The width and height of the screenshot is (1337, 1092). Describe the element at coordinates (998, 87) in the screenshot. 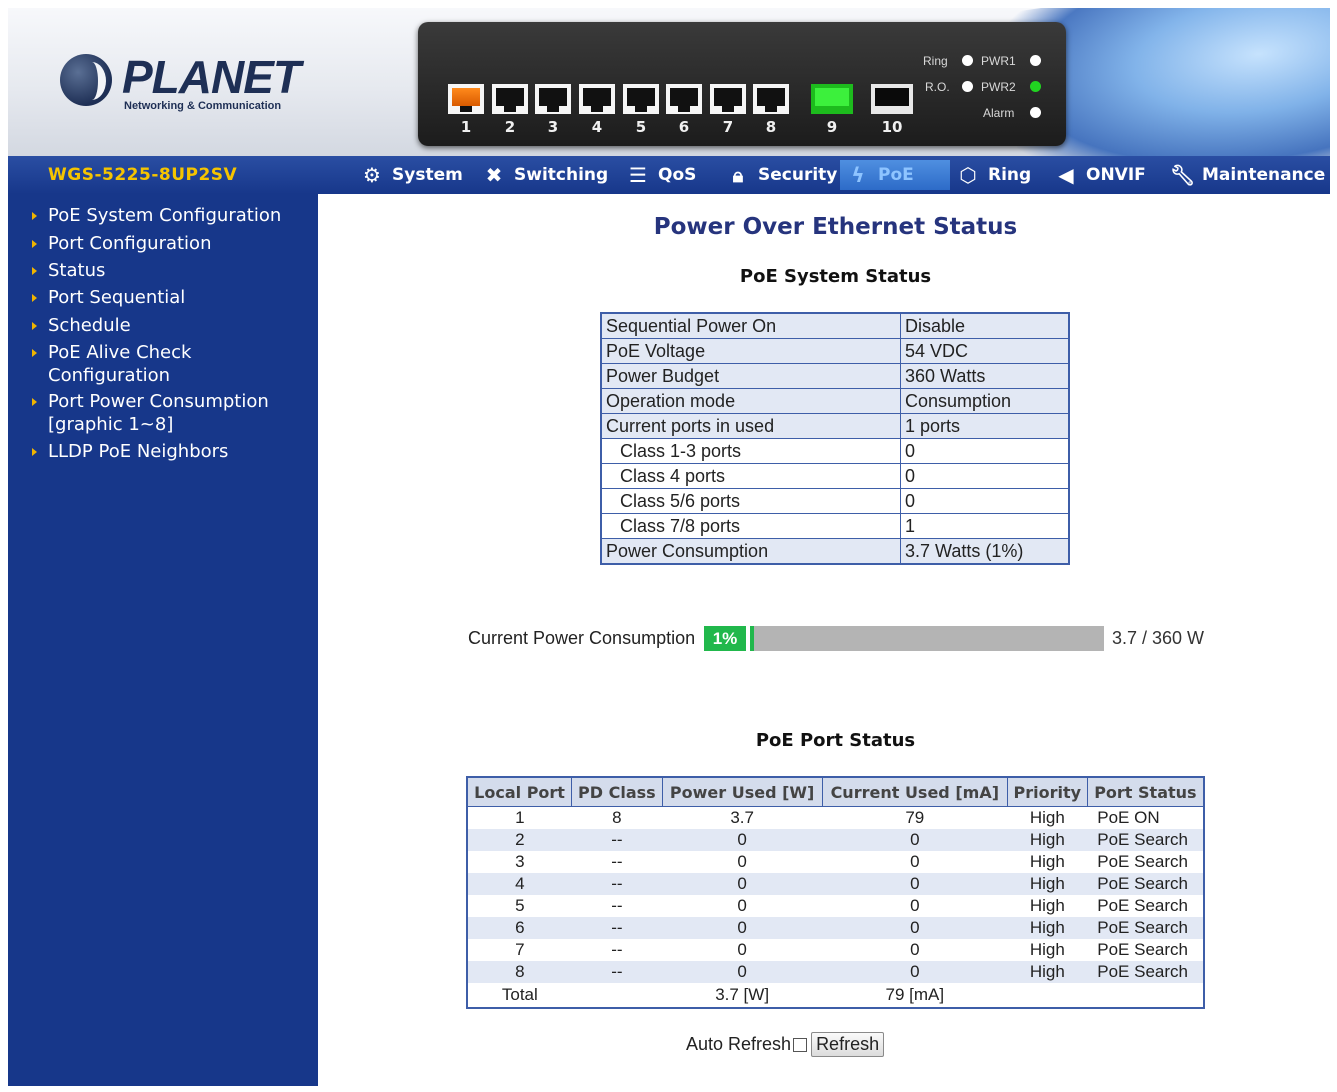

I see `led-label-pwr2: PWR2` at that location.